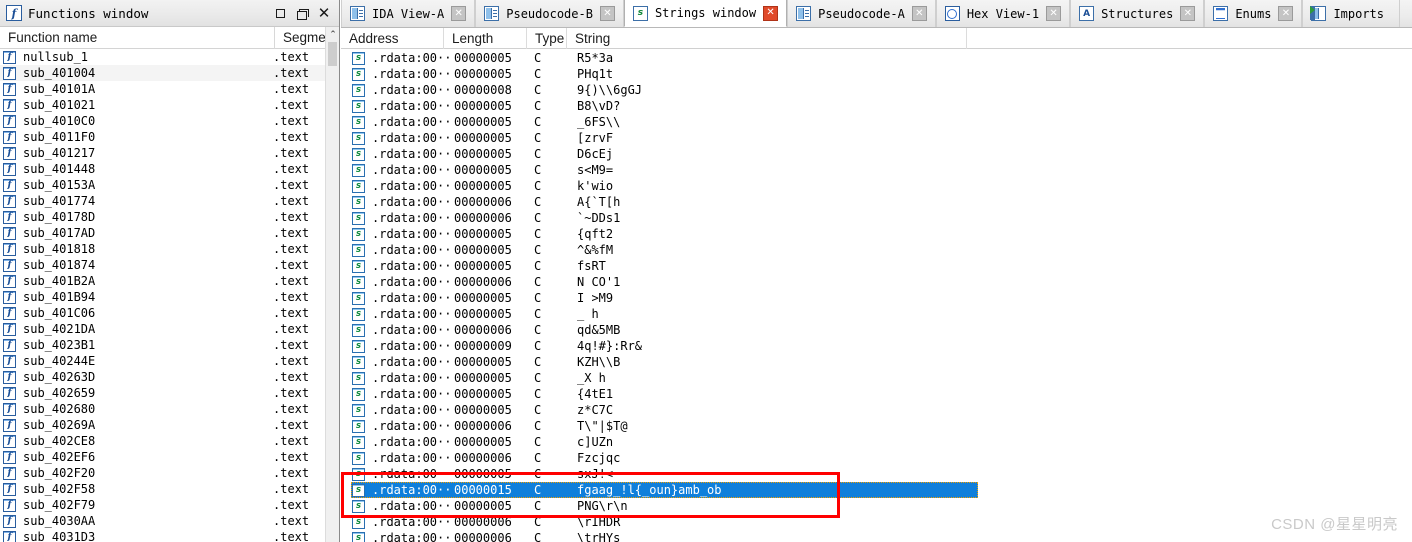 This screenshot has height=542, width=1412. I want to click on strings-row: s .rdata:00··· 00000005 CsxJ!<, so click(876, 474).